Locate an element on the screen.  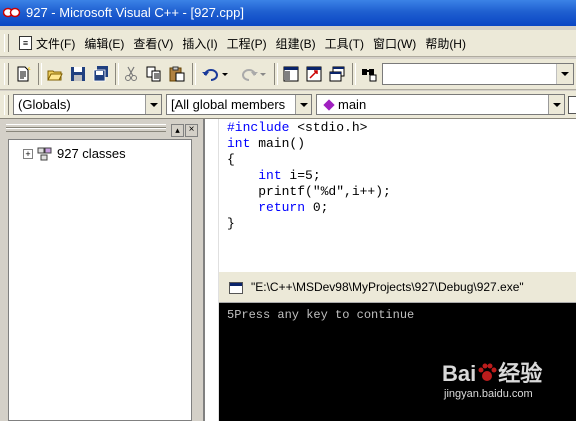
save-icon is located at coordinates (78, 74).